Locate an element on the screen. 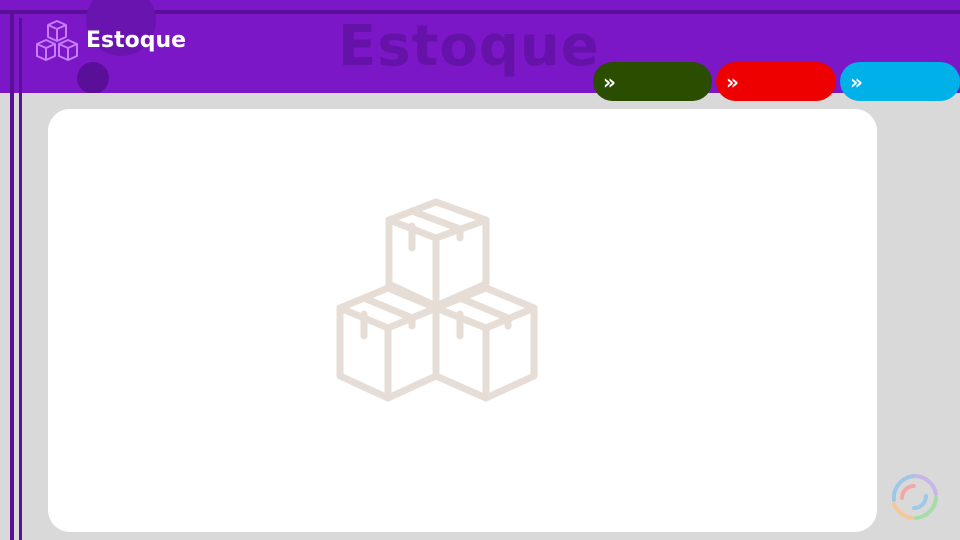 The image size is (960, 540). nav-button-blue: » is located at coordinates (900, 81).